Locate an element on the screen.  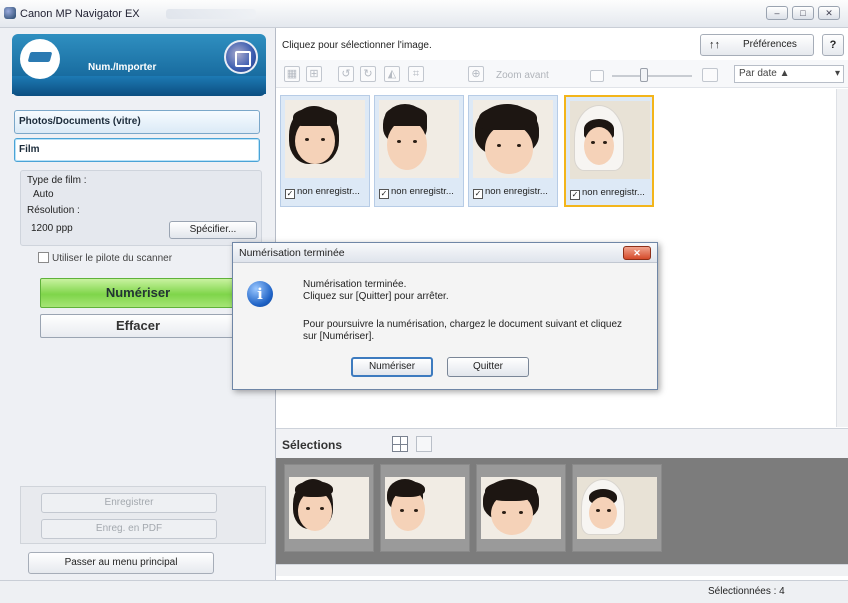
preferences-button: ↑↑ Préférences is located at coordinates (757, 45).